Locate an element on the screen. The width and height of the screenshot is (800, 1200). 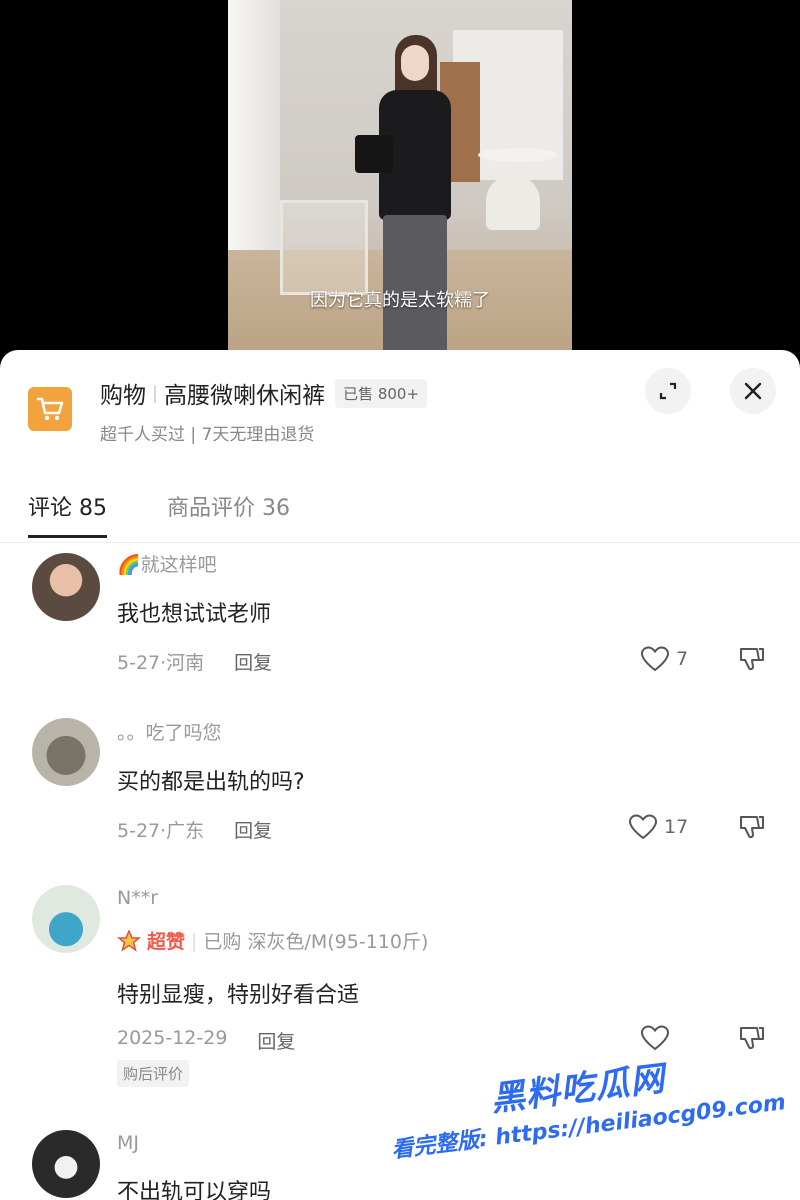
shelf is located at coordinates (324, 247).